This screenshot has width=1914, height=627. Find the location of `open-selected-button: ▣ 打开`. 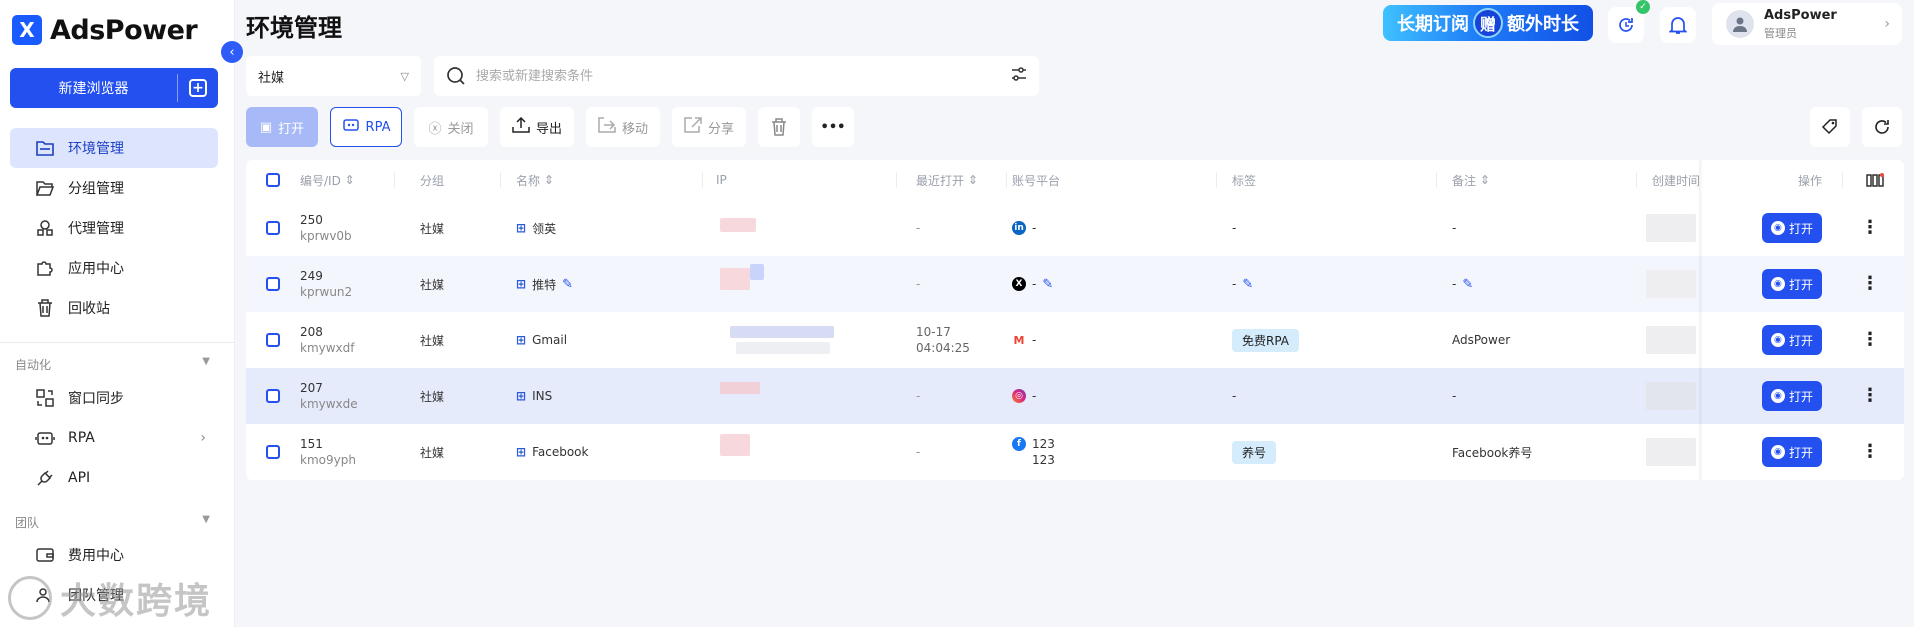

open-selected-button: ▣ 打开 is located at coordinates (282, 127).